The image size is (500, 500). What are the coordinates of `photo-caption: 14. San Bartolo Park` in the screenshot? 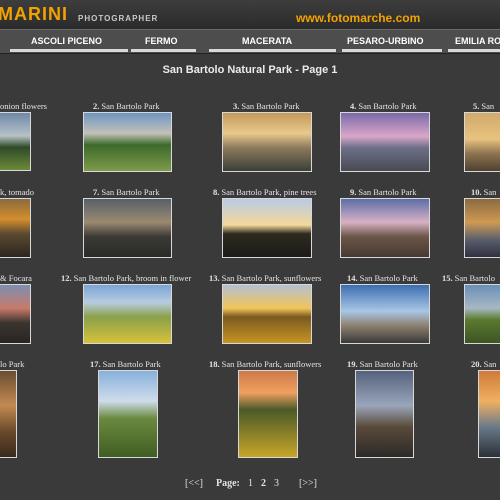 It's located at (382, 278).